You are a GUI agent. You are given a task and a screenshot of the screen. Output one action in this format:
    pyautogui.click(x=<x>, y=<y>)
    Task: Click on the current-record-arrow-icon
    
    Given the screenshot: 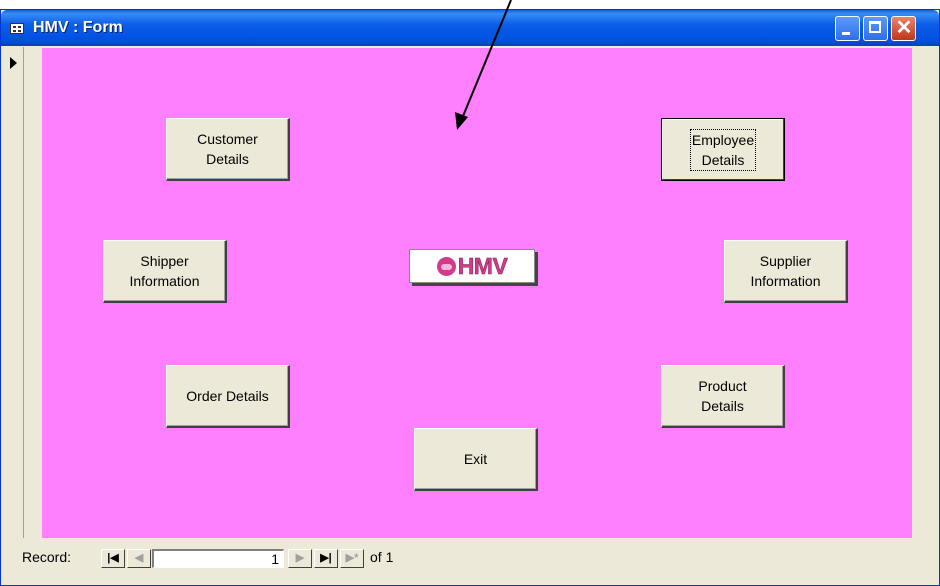 What is the action you would take?
    pyautogui.click(x=13, y=63)
    